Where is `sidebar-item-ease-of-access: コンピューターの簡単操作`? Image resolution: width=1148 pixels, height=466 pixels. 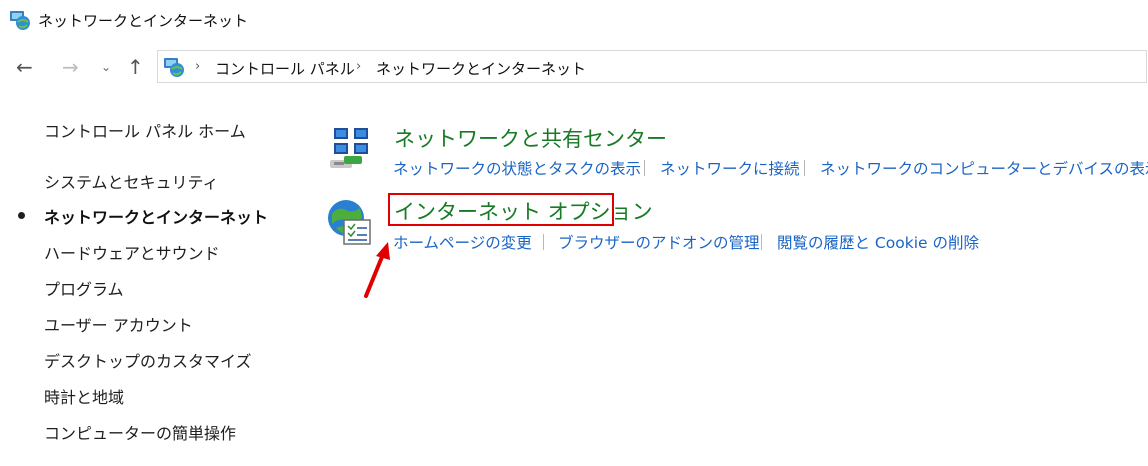
sidebar-item-ease-of-access: コンピューターの簡単操作 is located at coordinates (140, 432).